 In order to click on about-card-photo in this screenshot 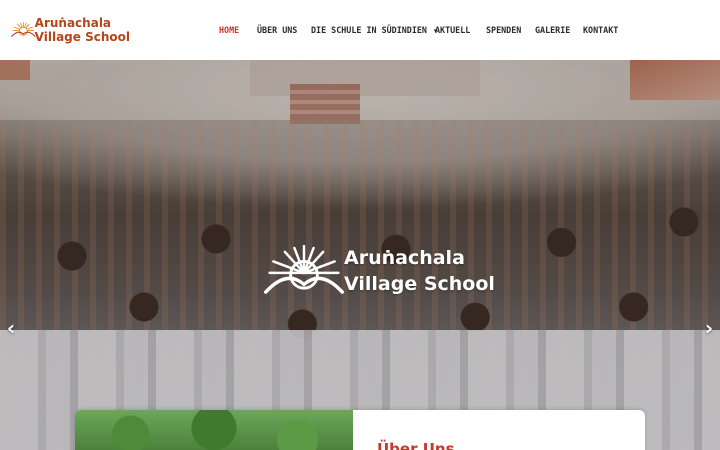, I will do `click(214, 430)`.